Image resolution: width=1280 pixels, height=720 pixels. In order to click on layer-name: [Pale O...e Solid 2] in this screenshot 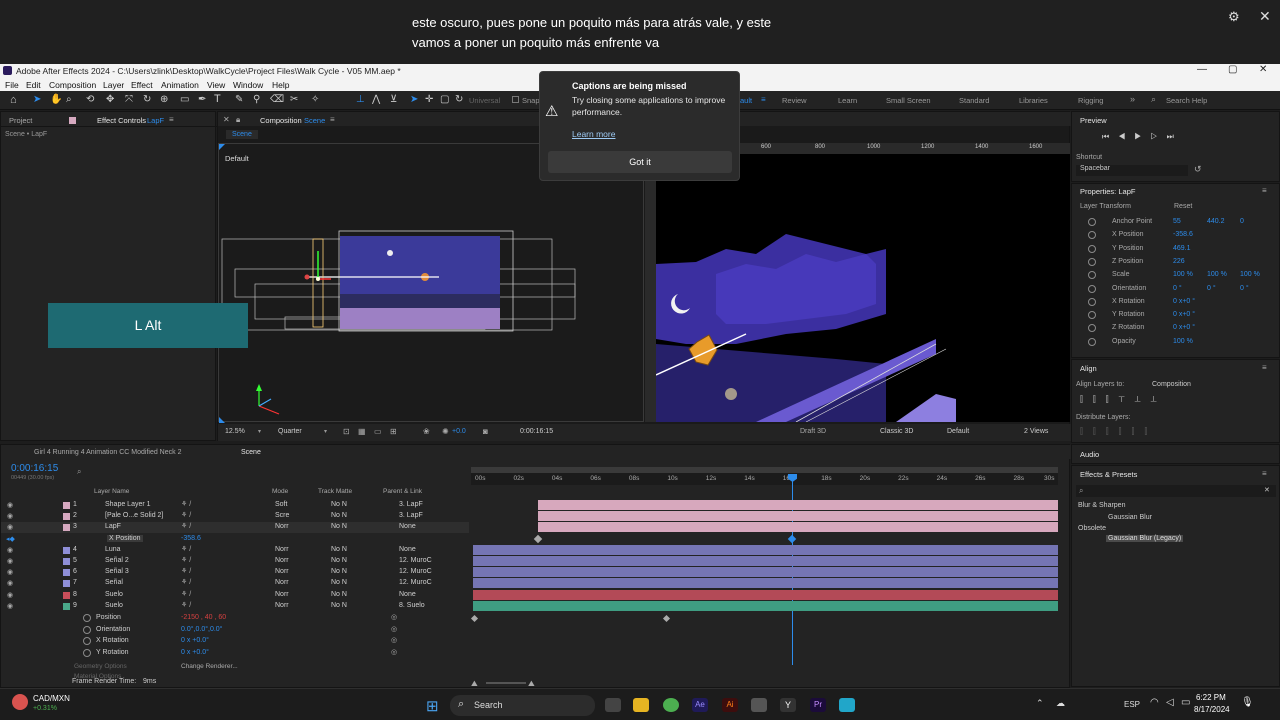, I will do `click(134, 515)`.